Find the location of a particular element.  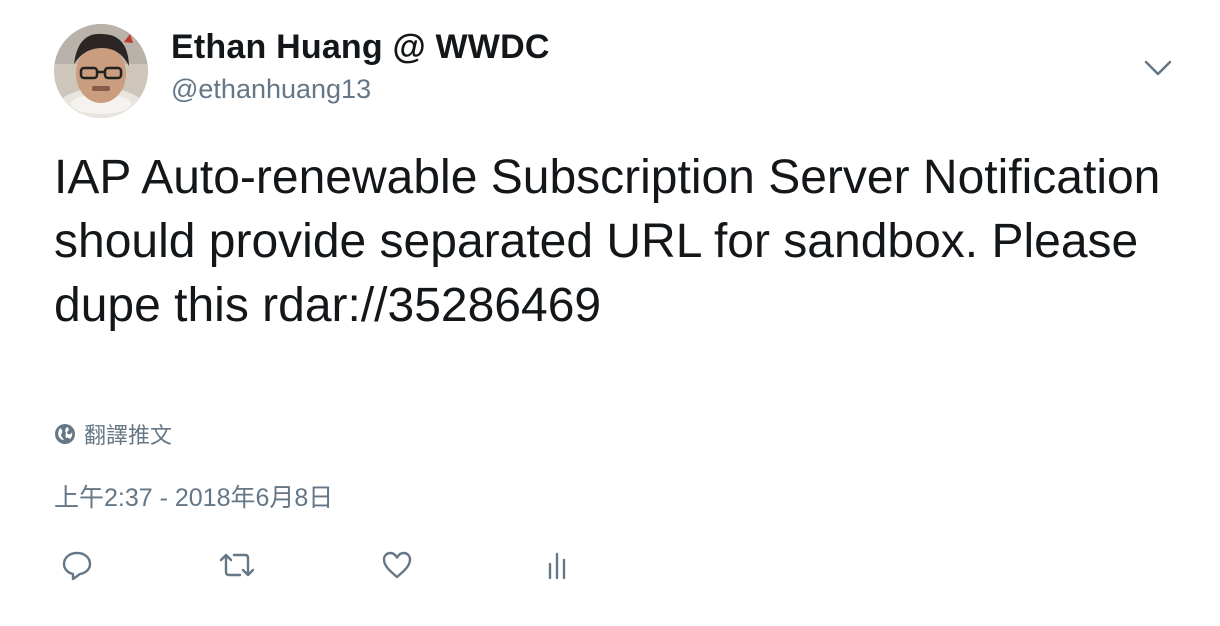

retweet-button is located at coordinates (237, 565).